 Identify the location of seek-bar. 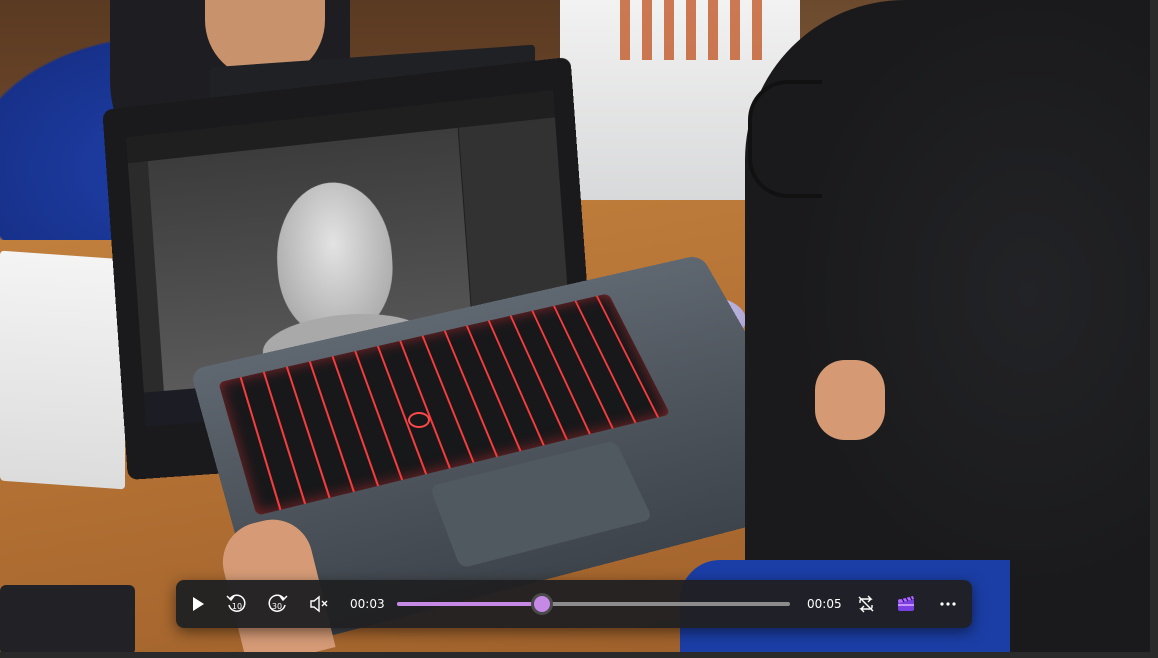
(593, 604).